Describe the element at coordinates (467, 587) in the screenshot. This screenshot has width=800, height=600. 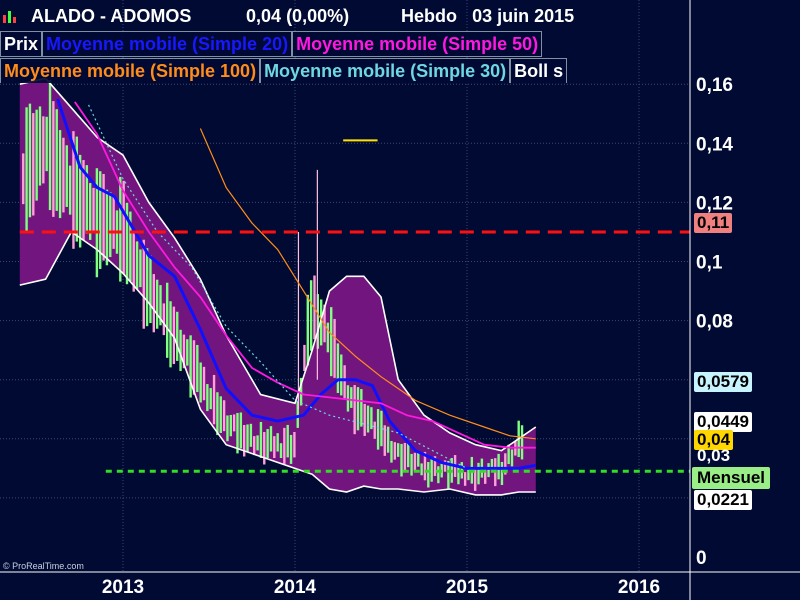
I see `x-tick-label: 2015` at that location.